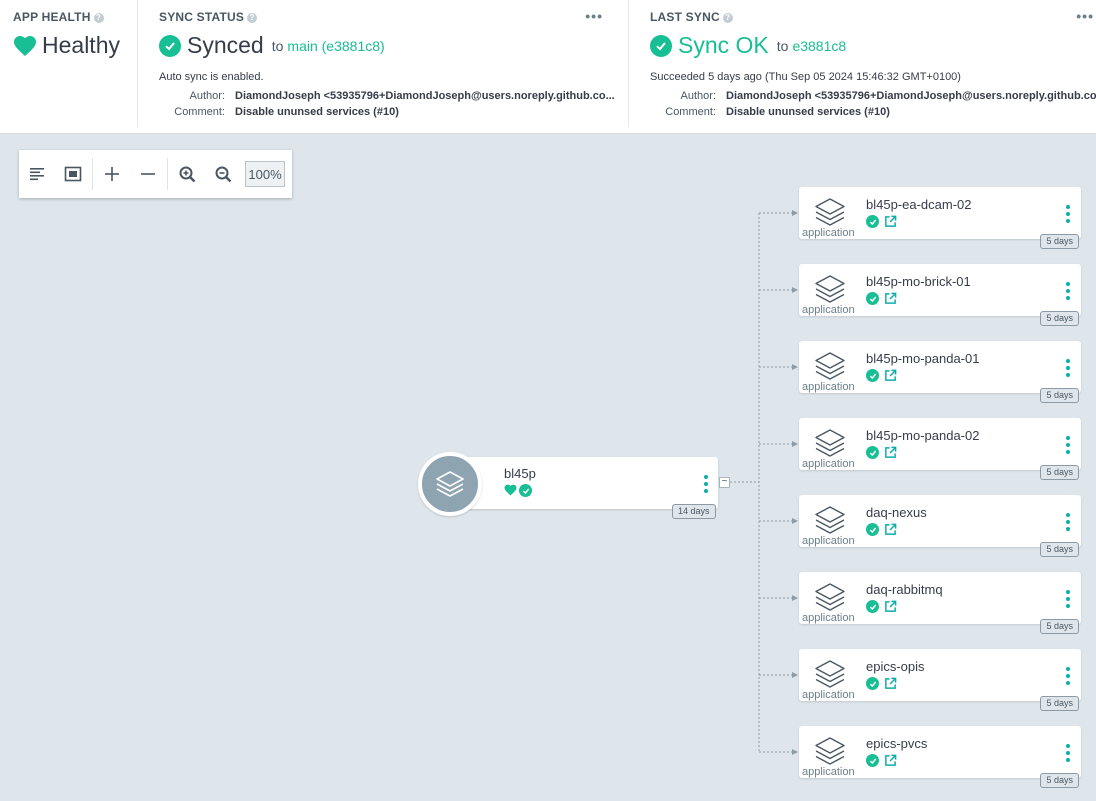 The image size is (1096, 801). I want to click on last-sync-revision-link: e3881c8, so click(819, 46).